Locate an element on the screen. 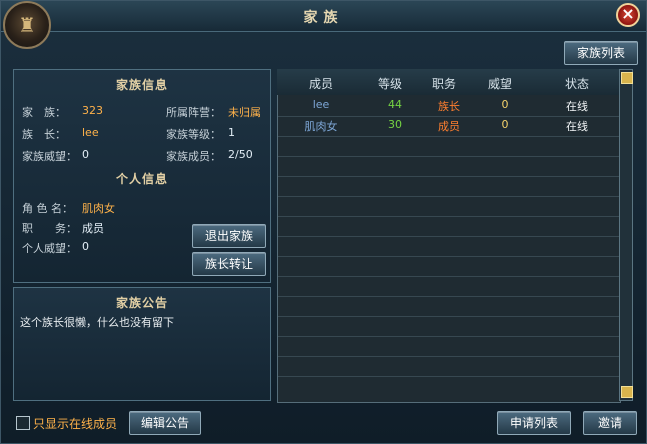 This screenshot has width=647, height=444. online-only-label: 只显示在线成员 is located at coordinates (75, 423).